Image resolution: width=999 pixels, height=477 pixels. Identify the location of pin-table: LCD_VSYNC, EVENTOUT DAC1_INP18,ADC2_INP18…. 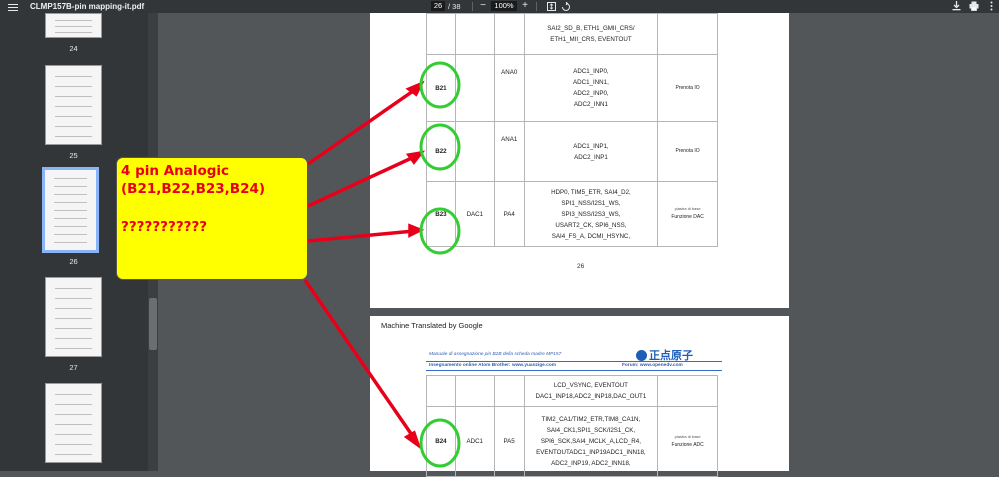
(572, 426).